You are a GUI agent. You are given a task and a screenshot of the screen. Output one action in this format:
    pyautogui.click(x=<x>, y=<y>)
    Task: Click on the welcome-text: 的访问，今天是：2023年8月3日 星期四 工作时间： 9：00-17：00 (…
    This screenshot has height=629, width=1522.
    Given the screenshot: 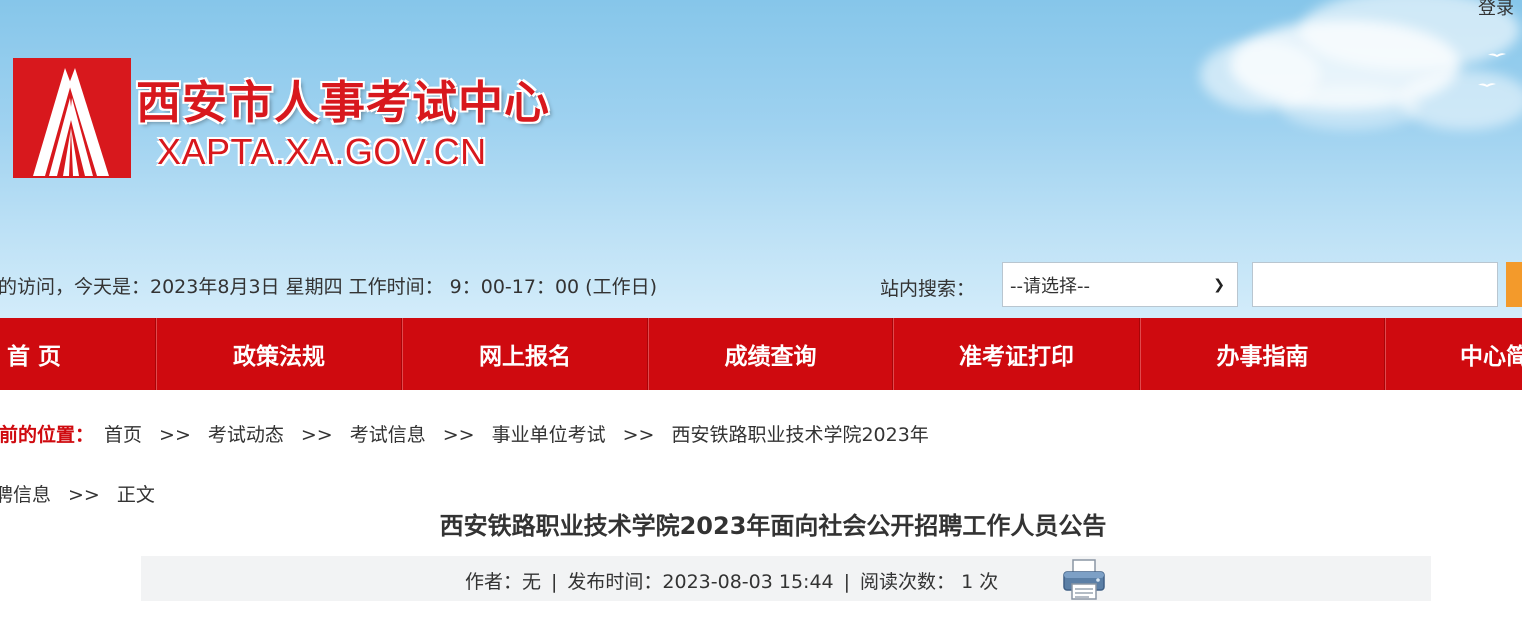 What is the action you would take?
    pyautogui.click(x=328, y=287)
    